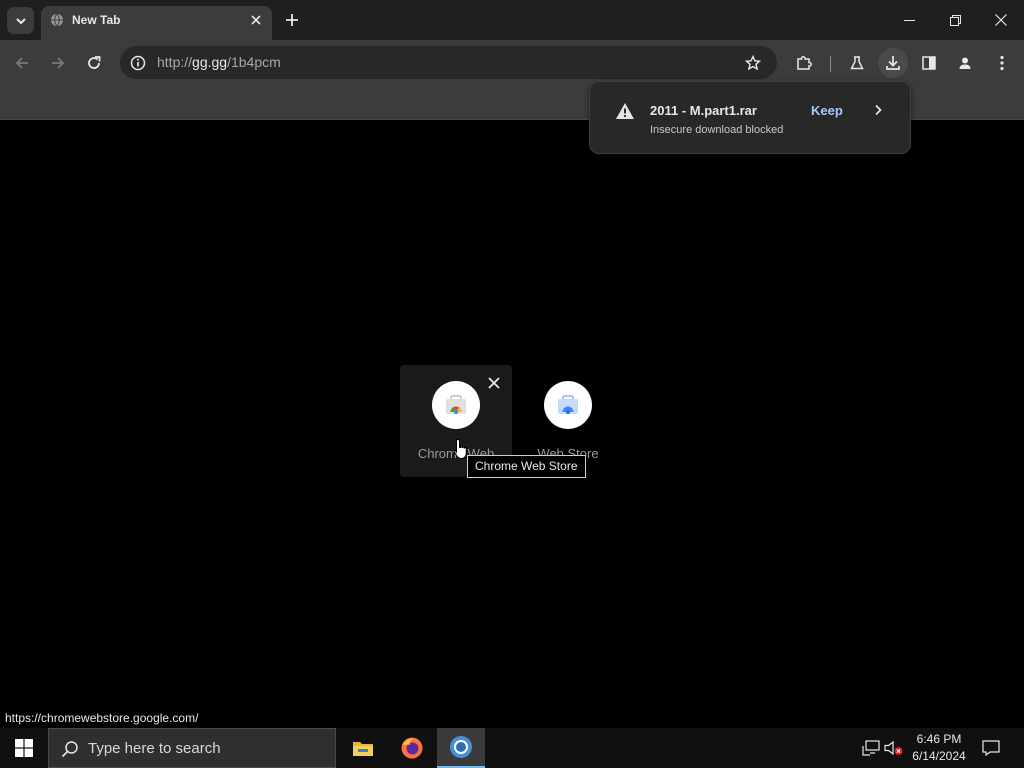  I want to click on tray-volume, so click(894, 748).